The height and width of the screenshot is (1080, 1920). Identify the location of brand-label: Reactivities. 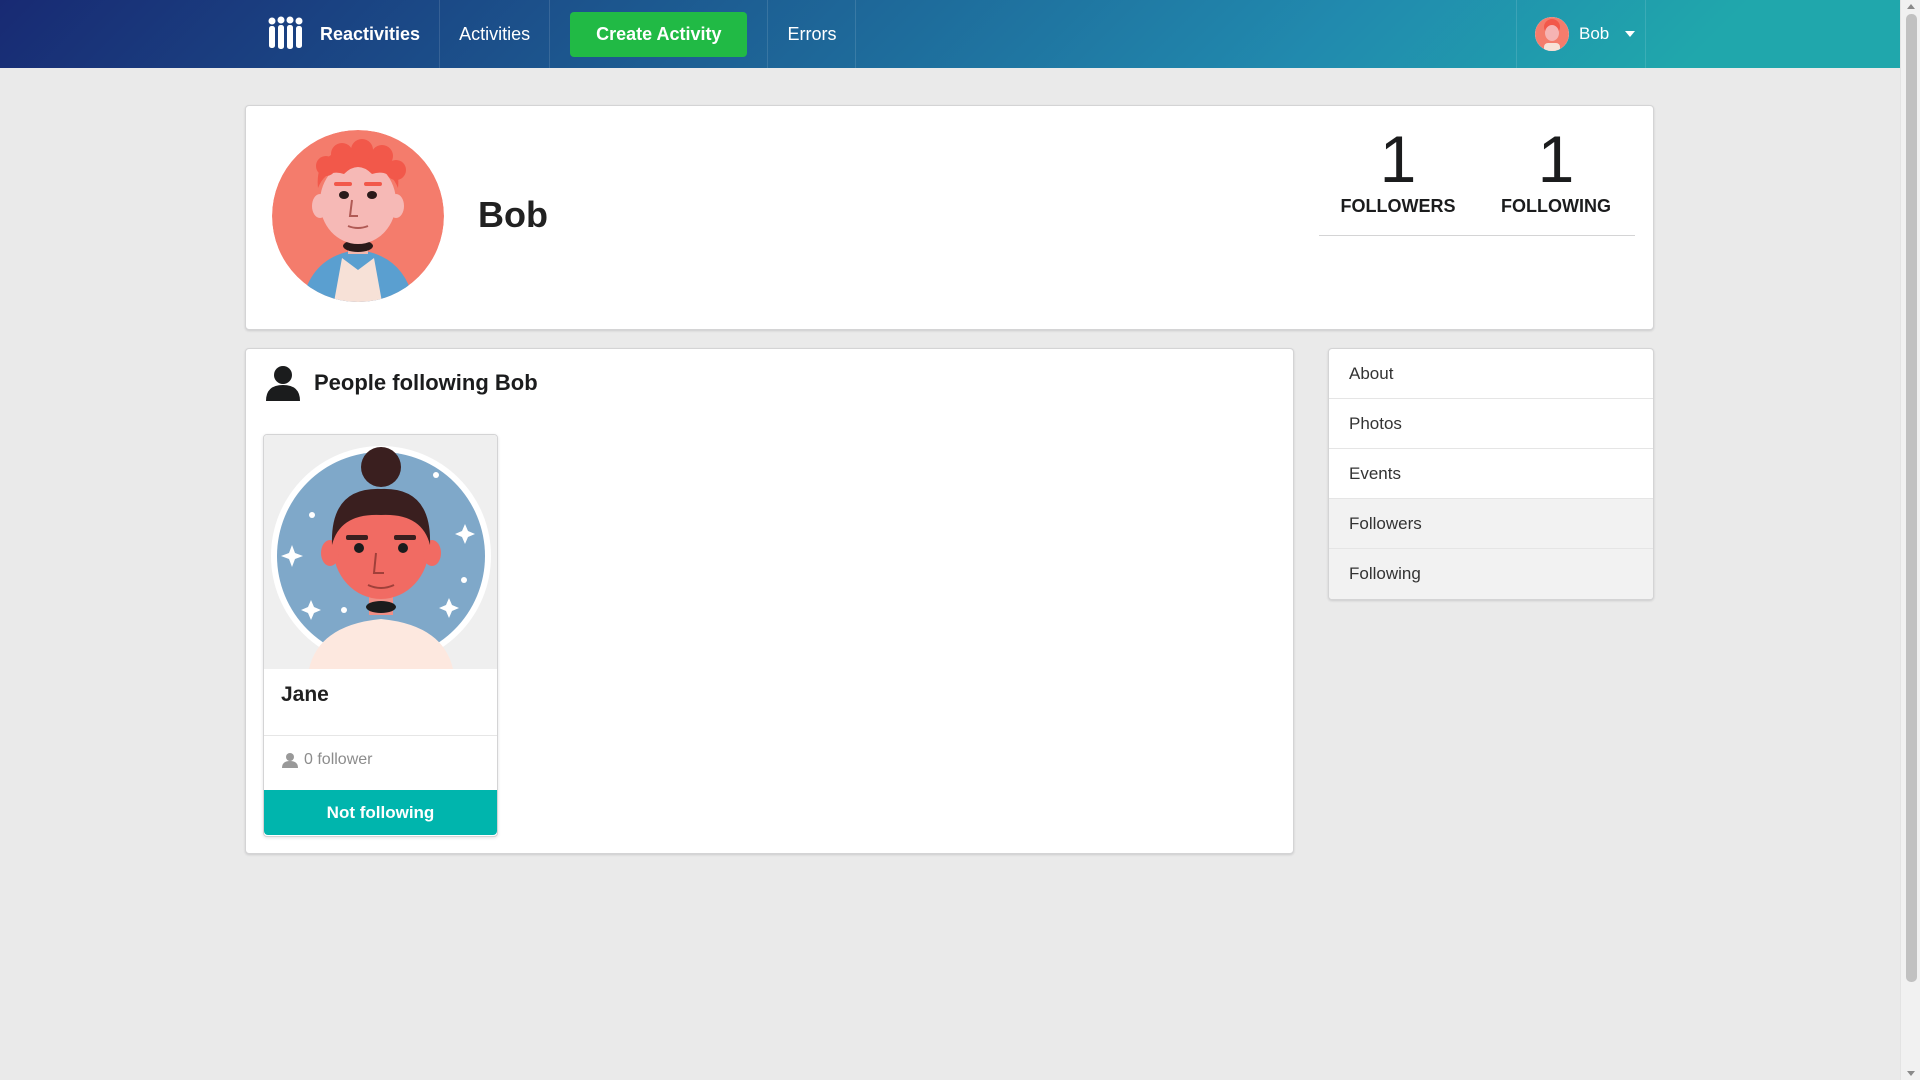
(370, 33).